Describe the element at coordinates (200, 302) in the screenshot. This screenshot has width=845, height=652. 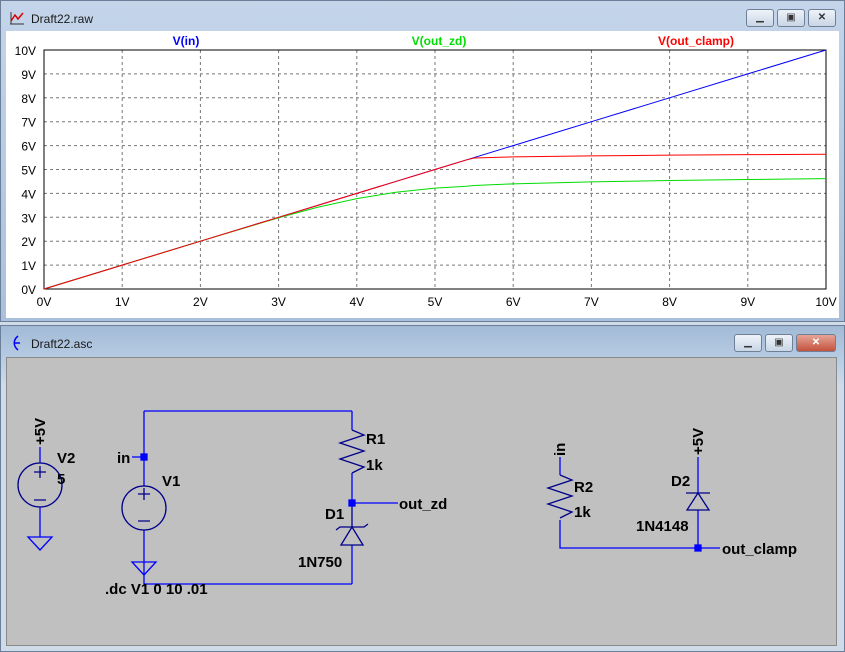
I see `x-tick-label: 2V` at that location.